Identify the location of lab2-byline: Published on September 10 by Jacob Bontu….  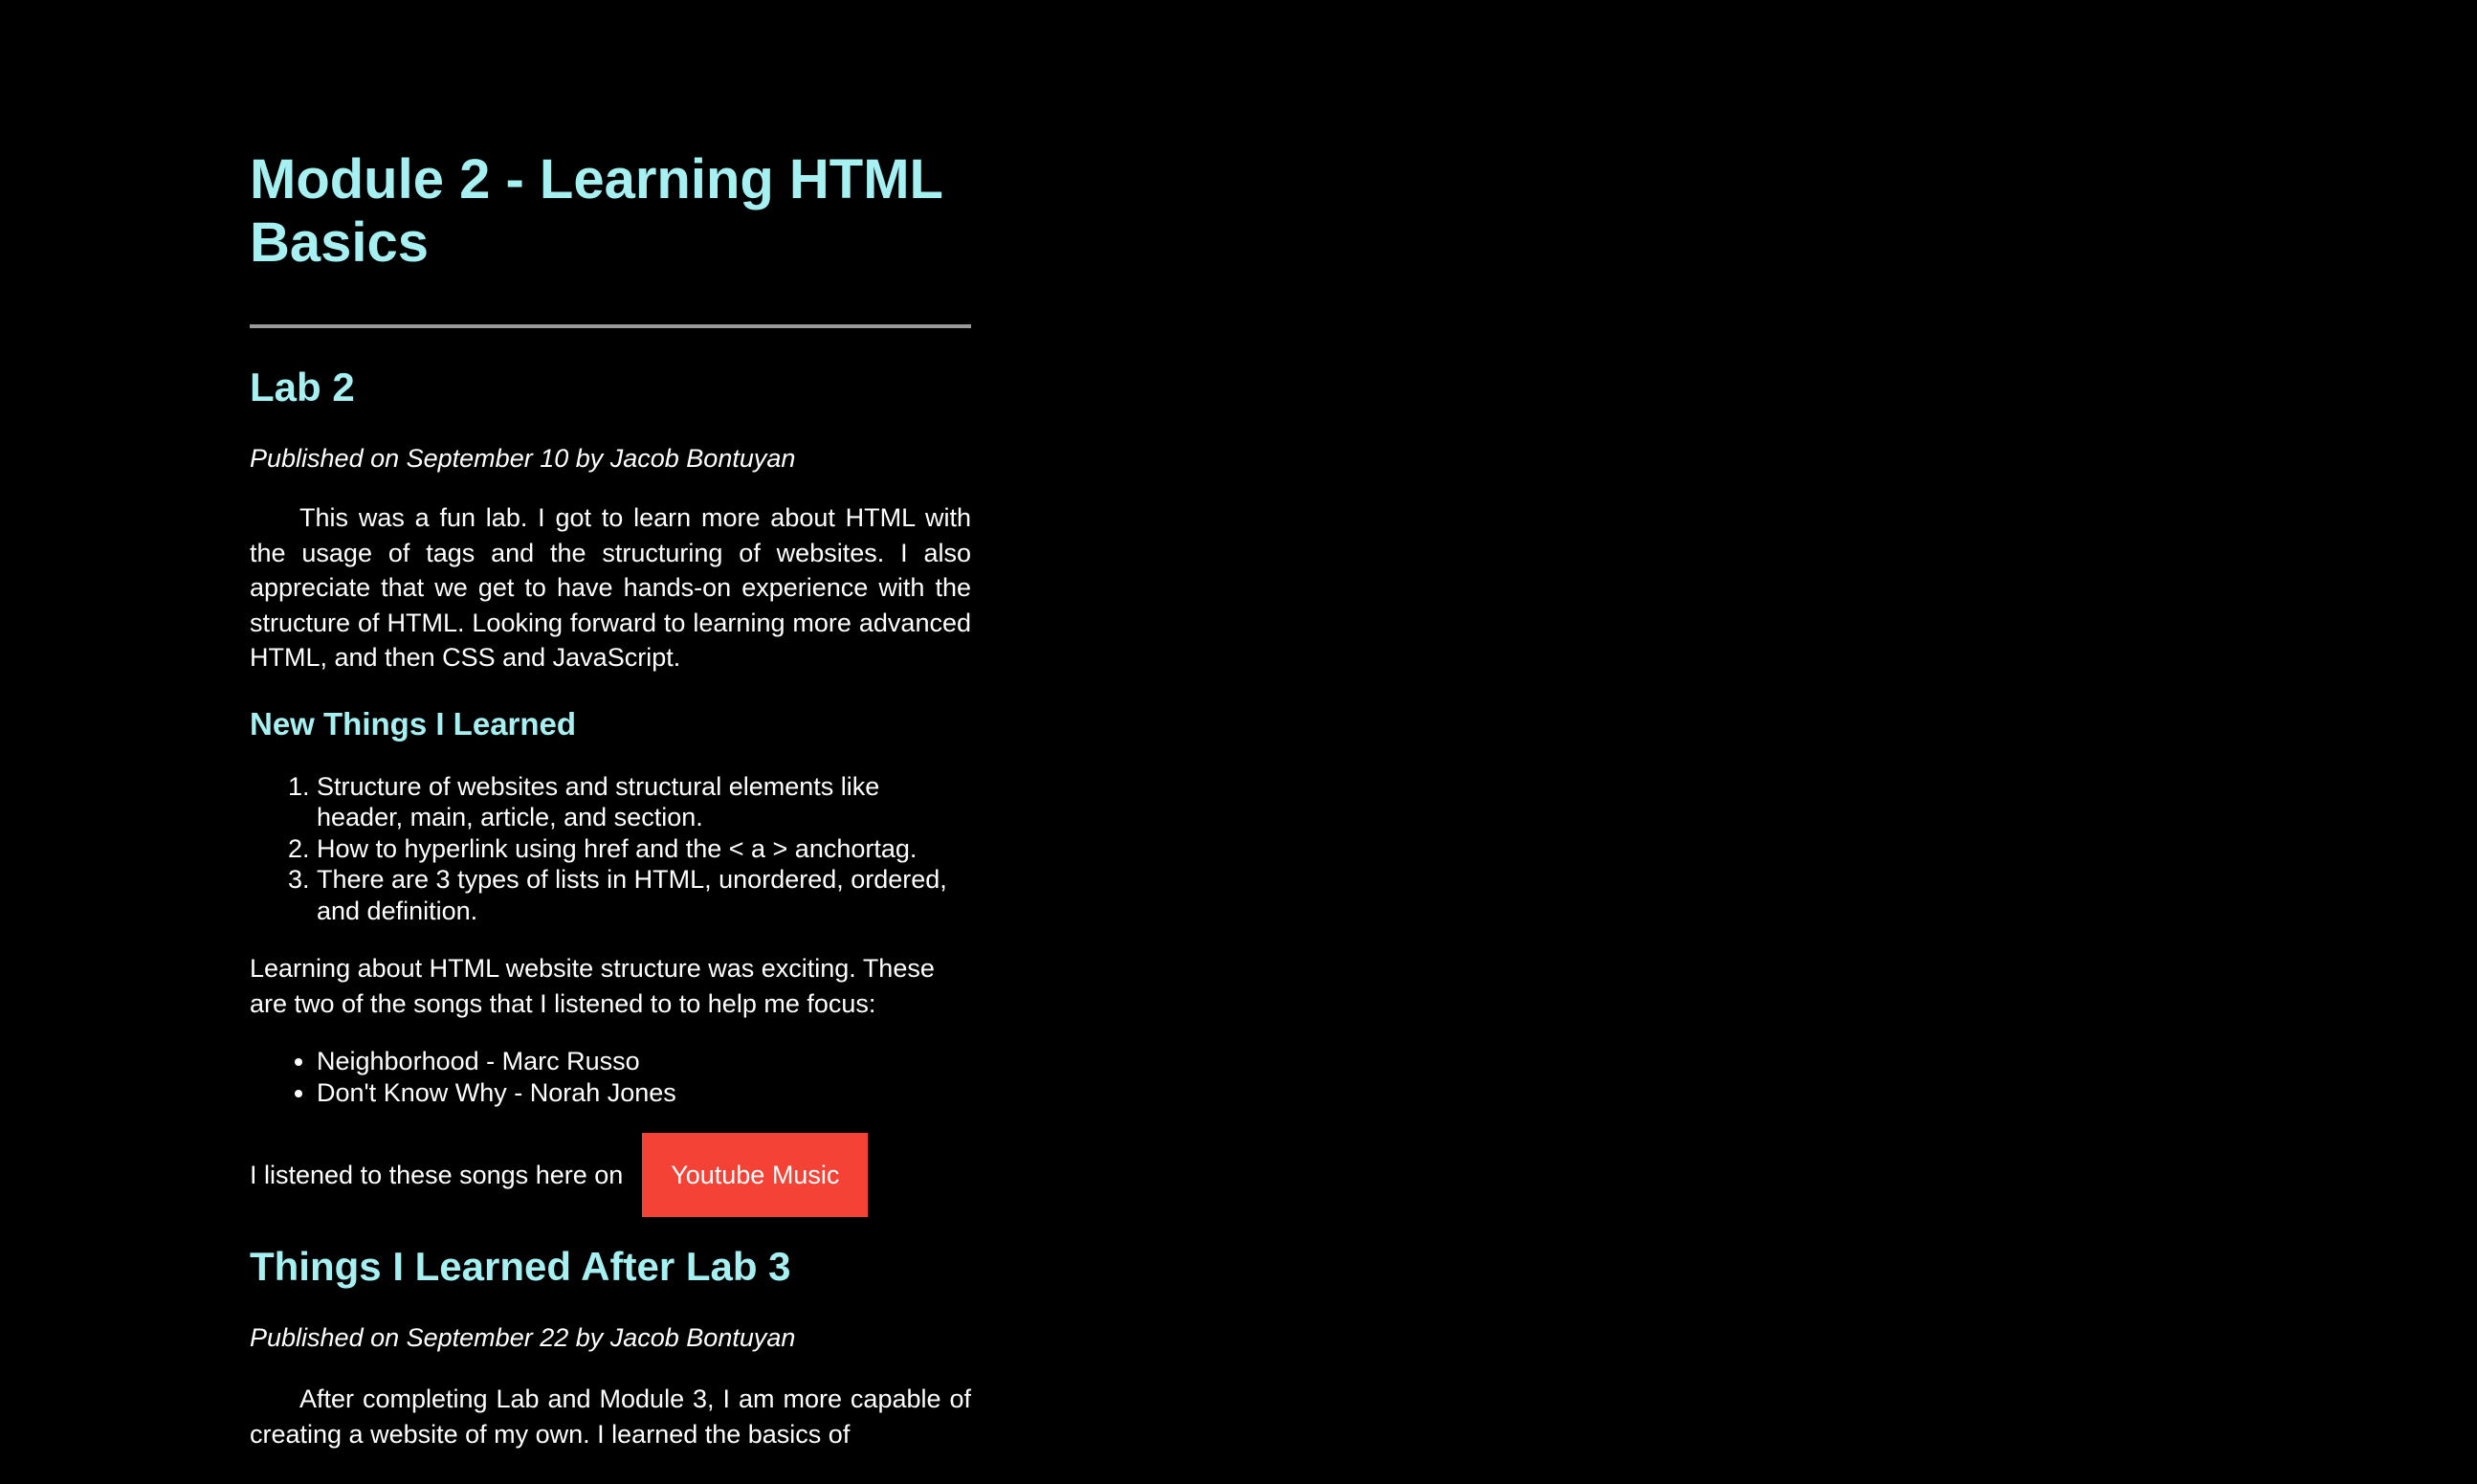
(523, 458).